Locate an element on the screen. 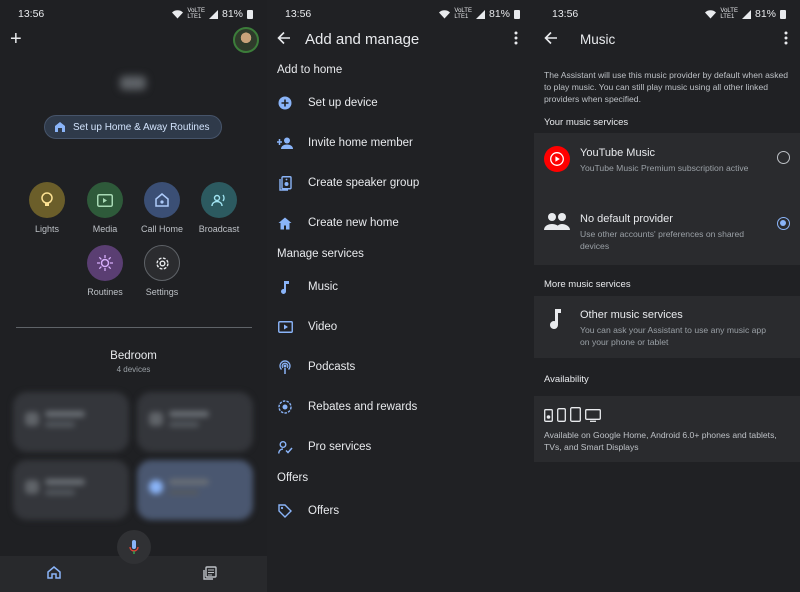 This screenshot has height=592, width=800. radio-no-default-provider is located at coordinates (783, 223).